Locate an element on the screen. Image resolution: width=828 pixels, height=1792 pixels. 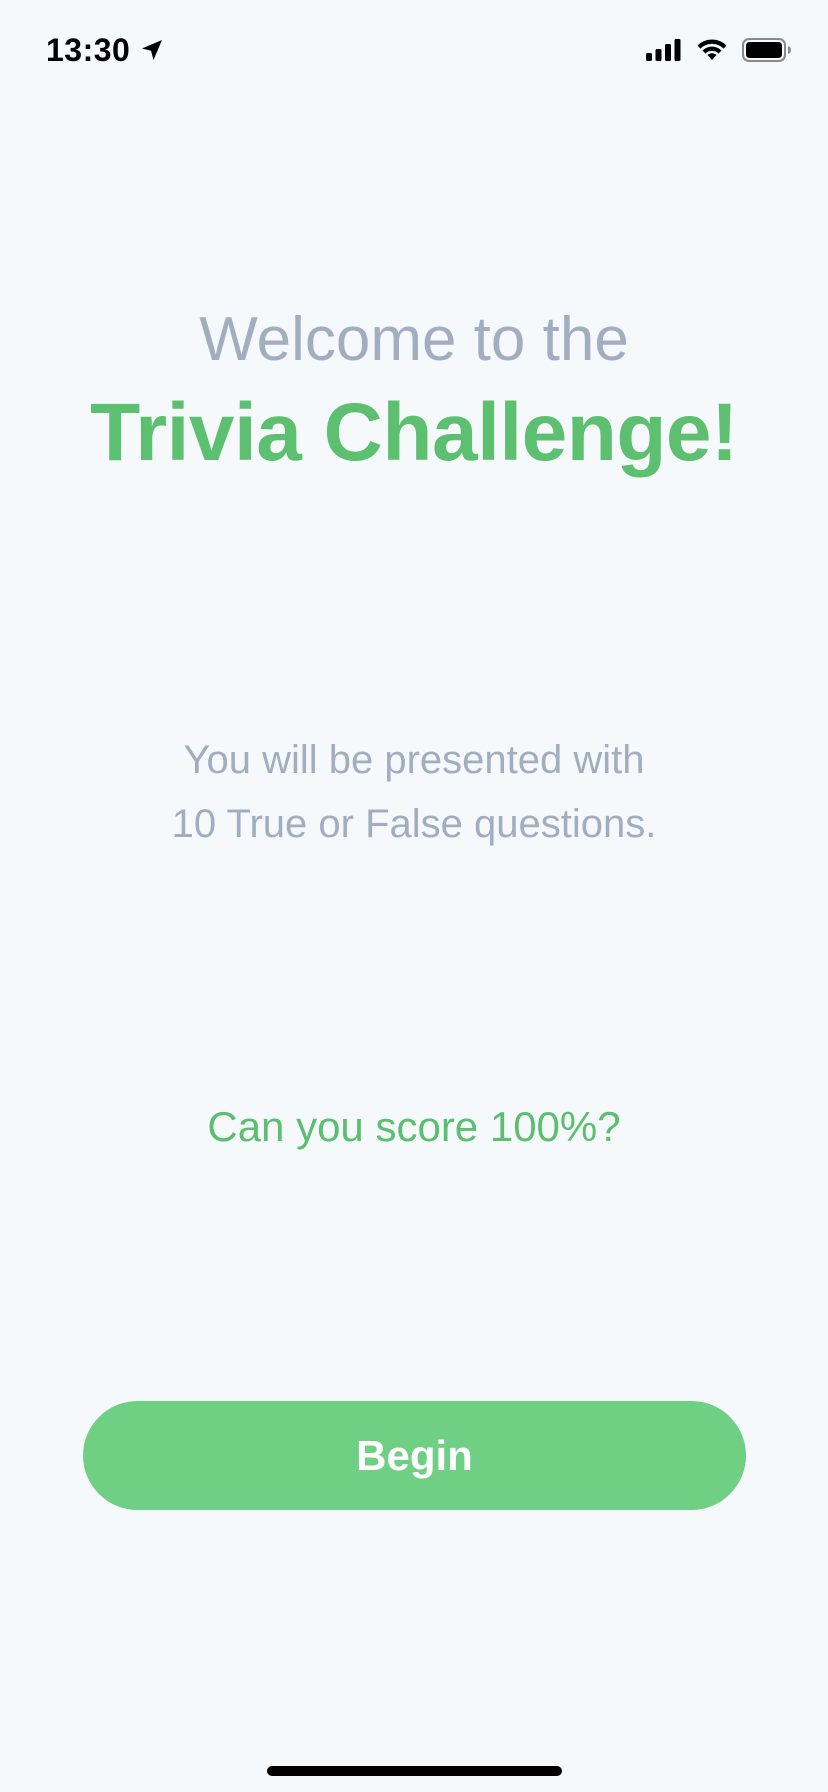
cellular-signal-icon is located at coordinates (664, 50).